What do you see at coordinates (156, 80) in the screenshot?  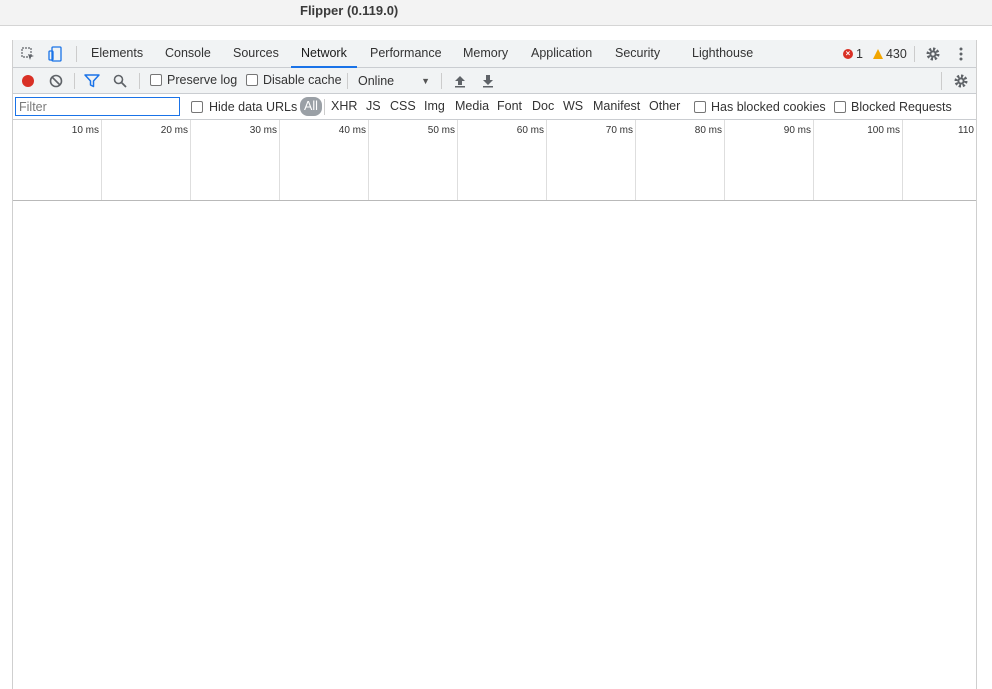 I see `preserve-log-checkbox` at bounding box center [156, 80].